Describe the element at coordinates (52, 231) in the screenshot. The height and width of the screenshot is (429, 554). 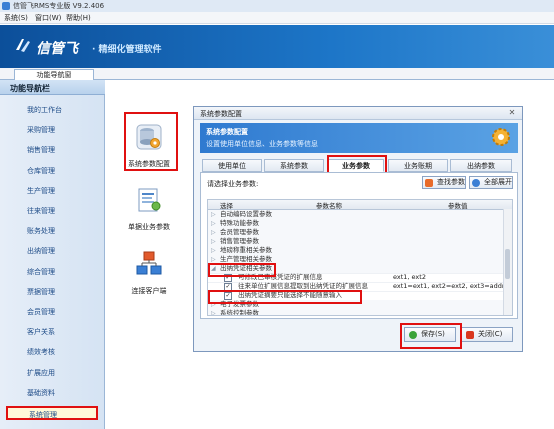
I see `sidebar-item: 账务处理` at that location.